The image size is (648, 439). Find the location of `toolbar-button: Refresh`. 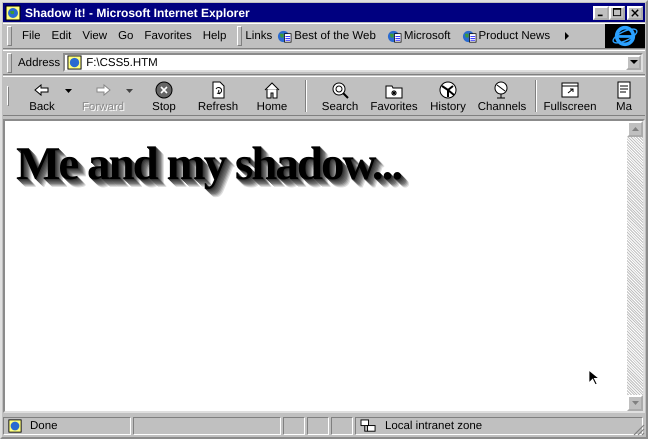

toolbar-button: Refresh is located at coordinates (218, 96).